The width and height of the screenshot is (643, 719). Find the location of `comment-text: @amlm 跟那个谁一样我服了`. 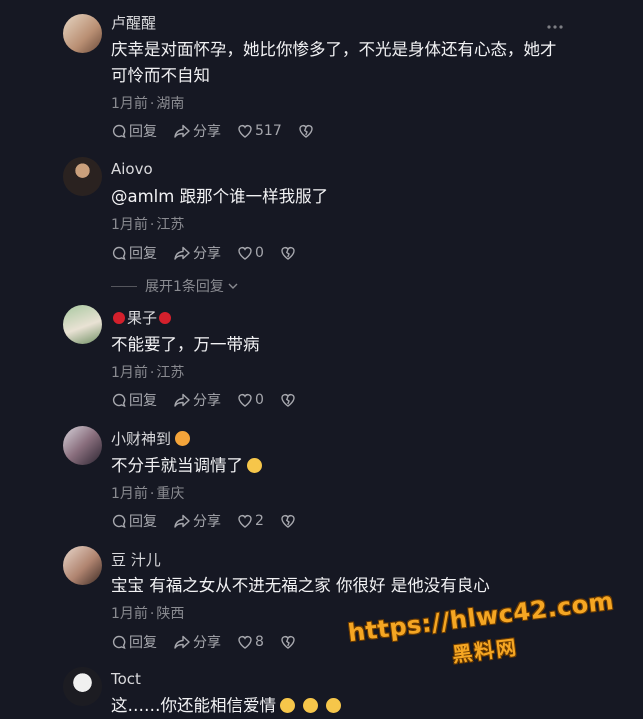

comment-text: @amlm 跟那个谁一样我服了 is located at coordinates (220, 196).